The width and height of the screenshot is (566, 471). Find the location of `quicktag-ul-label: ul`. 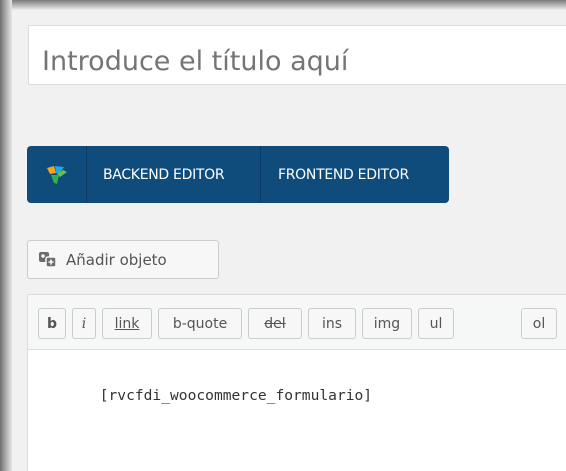

quicktag-ul-label: ul is located at coordinates (436, 323).